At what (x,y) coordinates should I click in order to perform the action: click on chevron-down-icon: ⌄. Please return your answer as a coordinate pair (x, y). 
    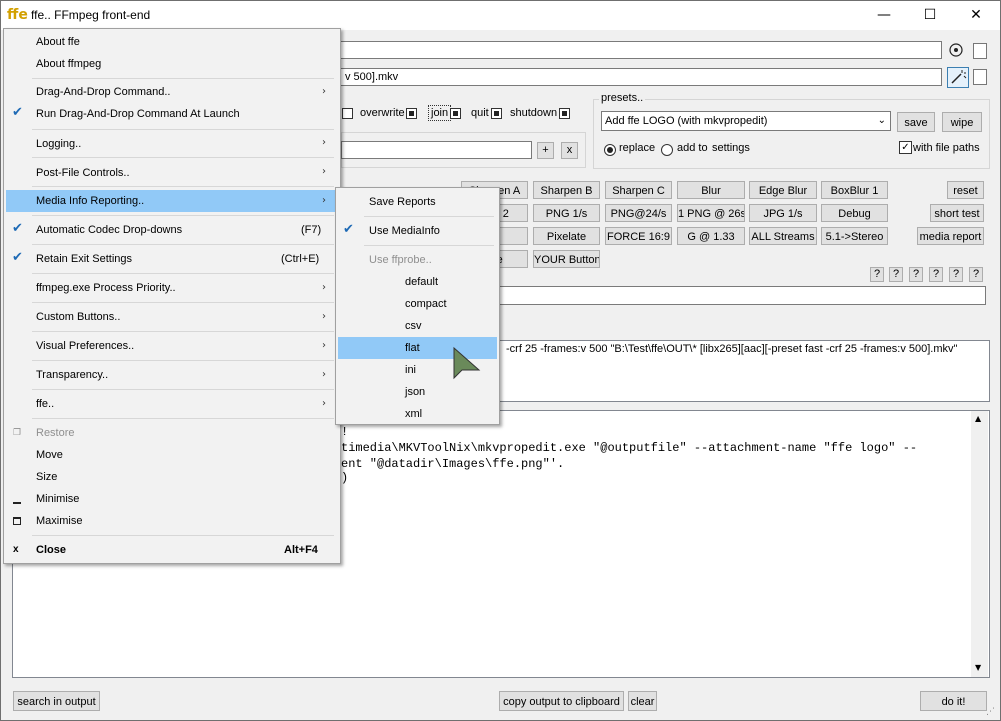
    Looking at the image, I should click on (881, 120).